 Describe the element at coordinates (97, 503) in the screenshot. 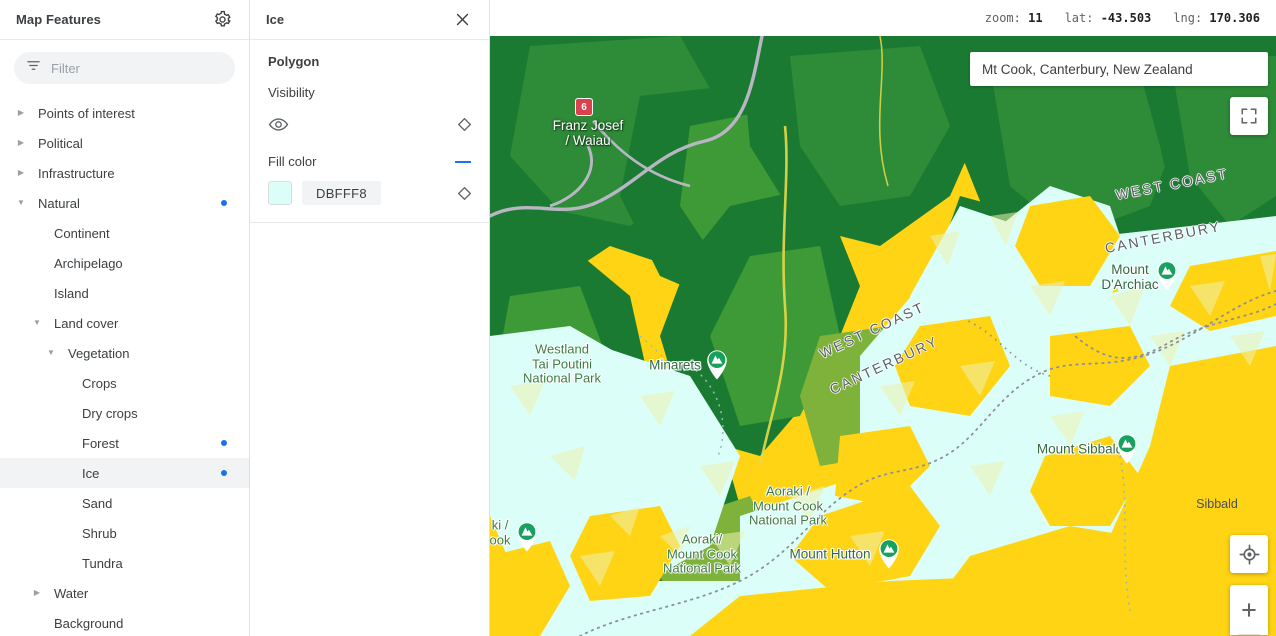

I see `sidebar-item-label: Sand` at that location.